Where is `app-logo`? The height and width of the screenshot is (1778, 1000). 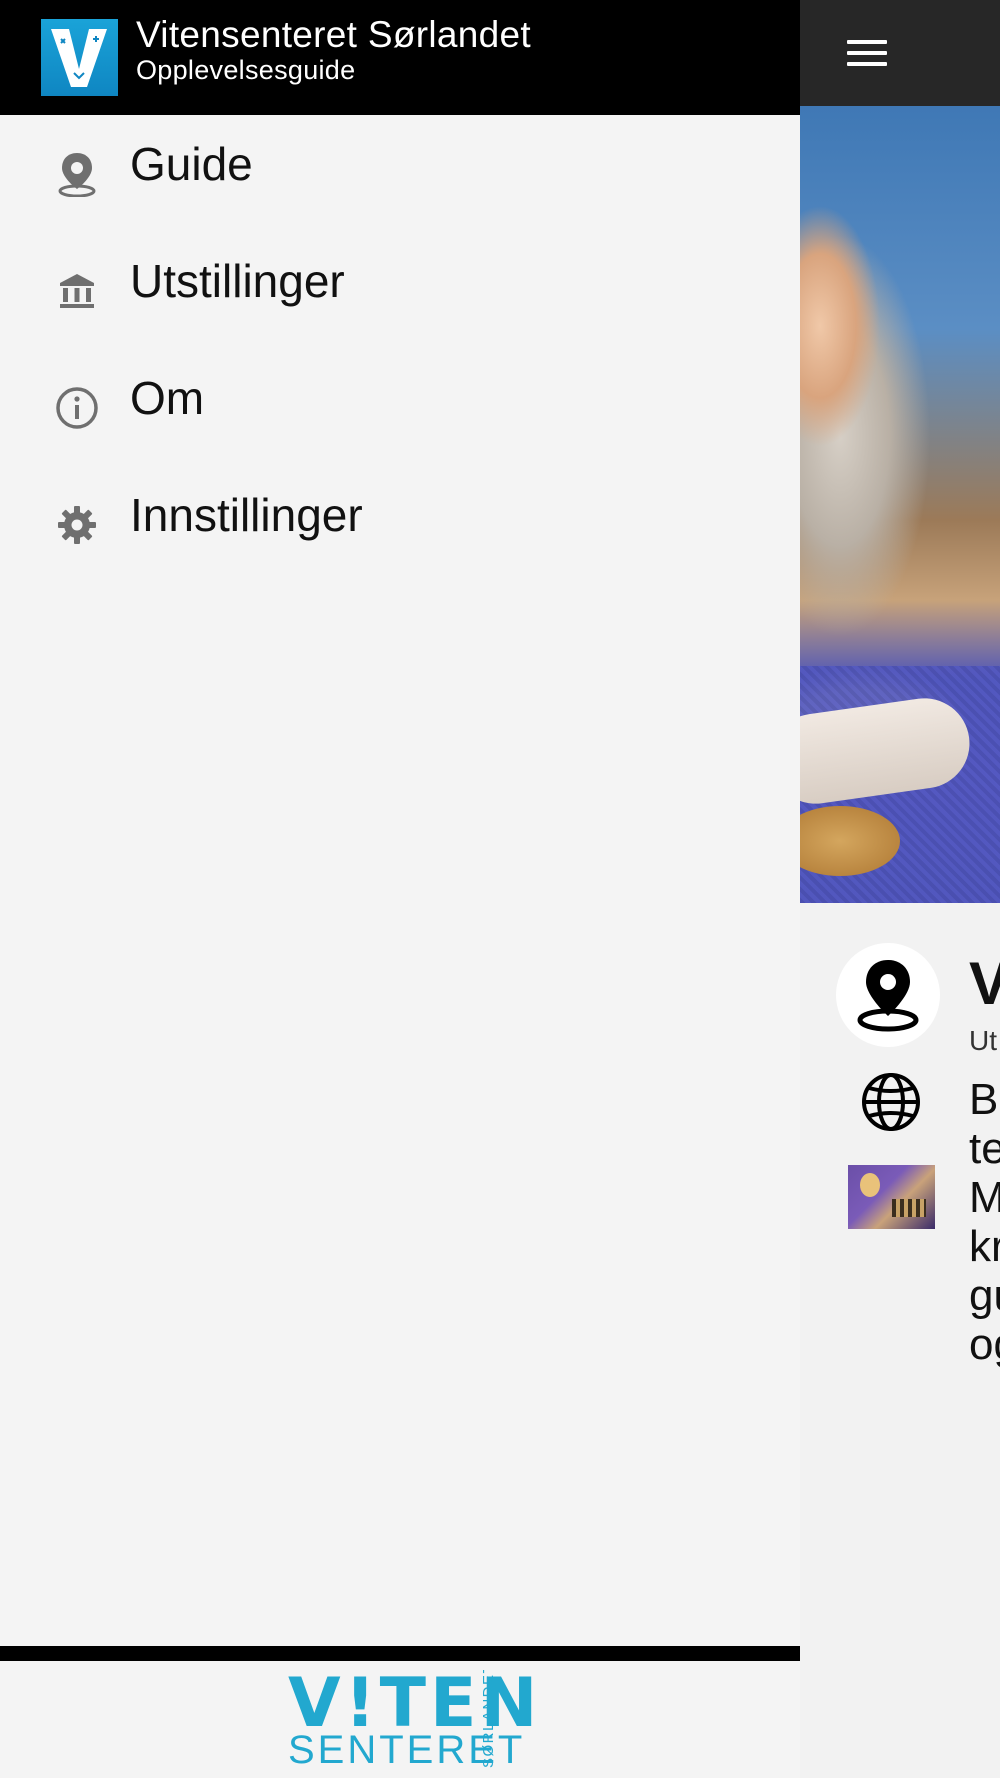 app-logo is located at coordinates (79, 57).